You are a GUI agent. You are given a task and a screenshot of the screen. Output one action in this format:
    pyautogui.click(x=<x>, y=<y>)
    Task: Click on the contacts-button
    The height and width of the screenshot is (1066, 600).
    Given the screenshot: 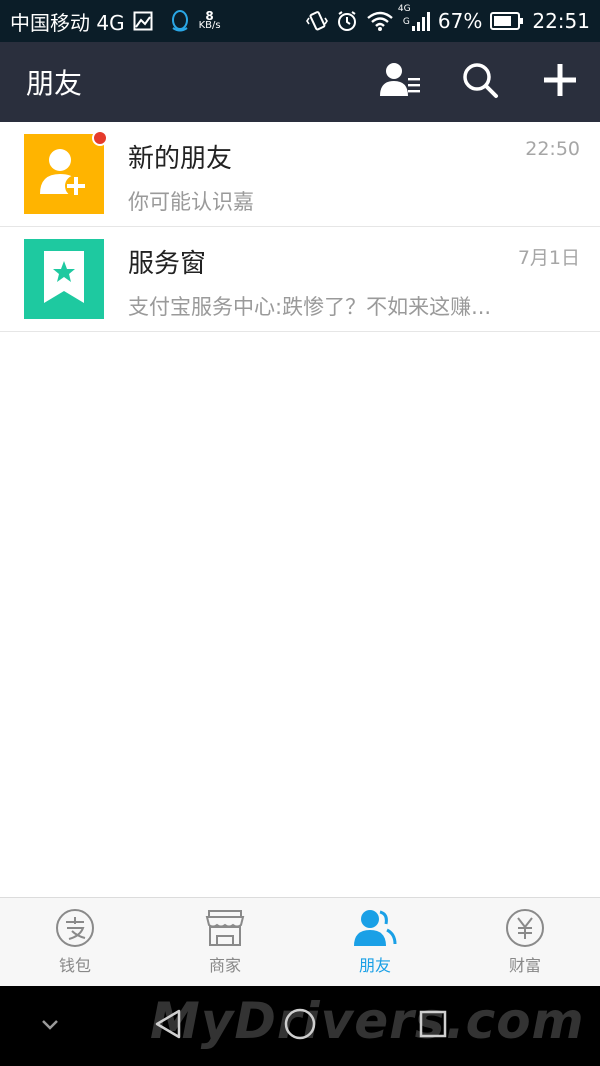 What is the action you would take?
    pyautogui.click(x=400, y=82)
    